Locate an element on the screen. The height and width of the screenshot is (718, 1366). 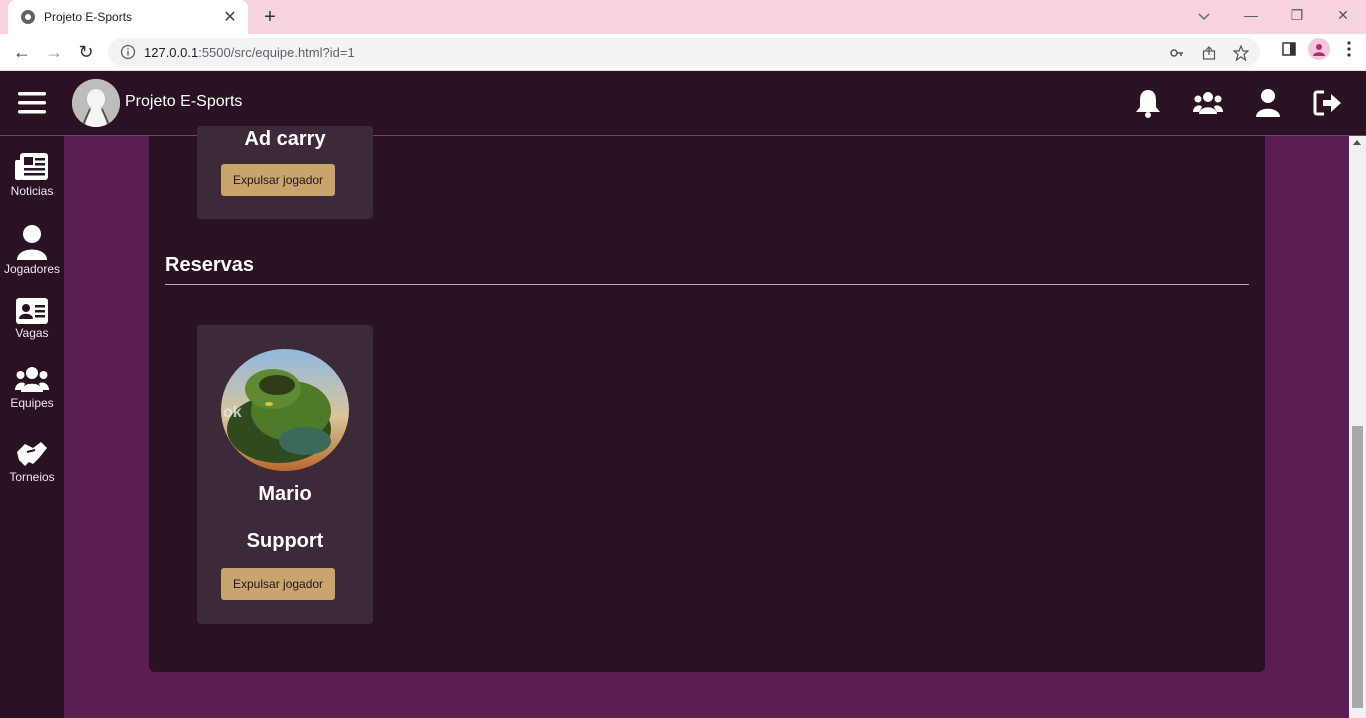
info-icon is located at coordinates (128, 52).